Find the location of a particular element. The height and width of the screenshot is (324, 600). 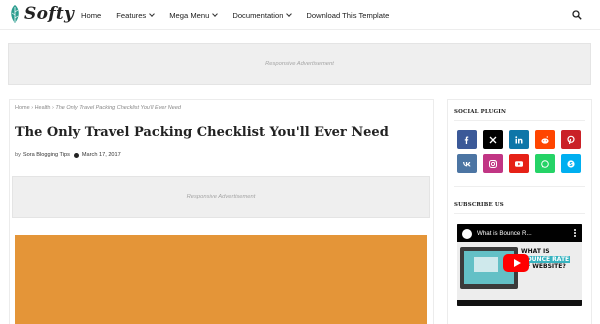

pinterest-button is located at coordinates (571, 139).